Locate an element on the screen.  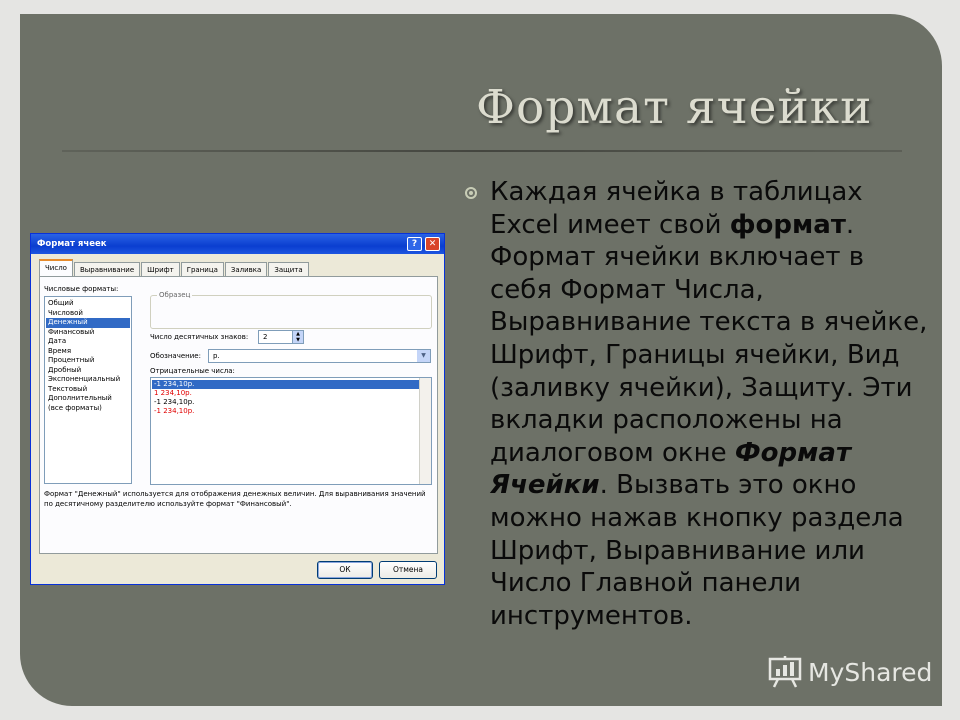
tab-number: Число is located at coordinates (56, 267).